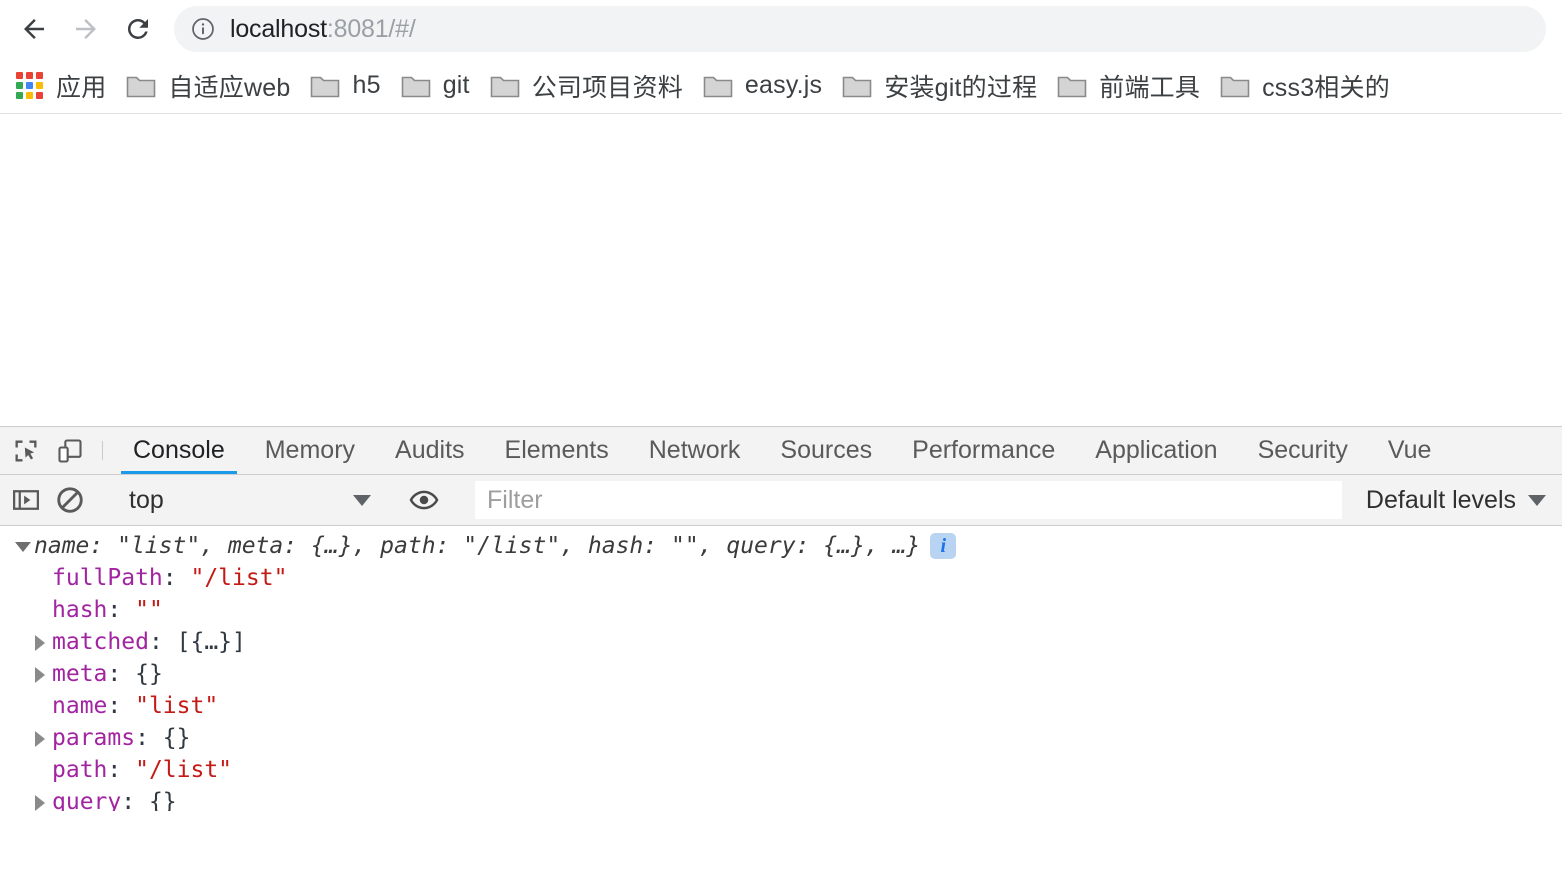  I want to click on tab-label: Memory, so click(310, 450).